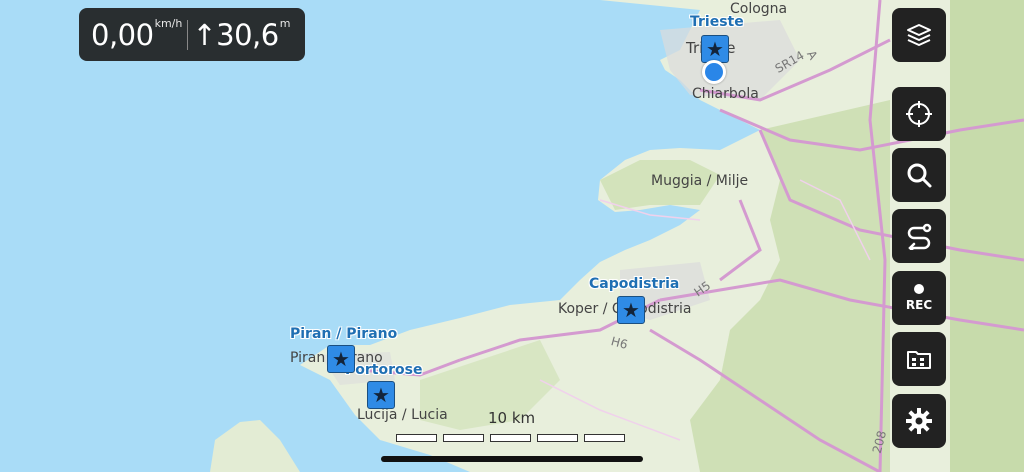 This screenshot has height=472, width=1024. Describe the element at coordinates (188, 34) in the screenshot. I see `divider` at that location.